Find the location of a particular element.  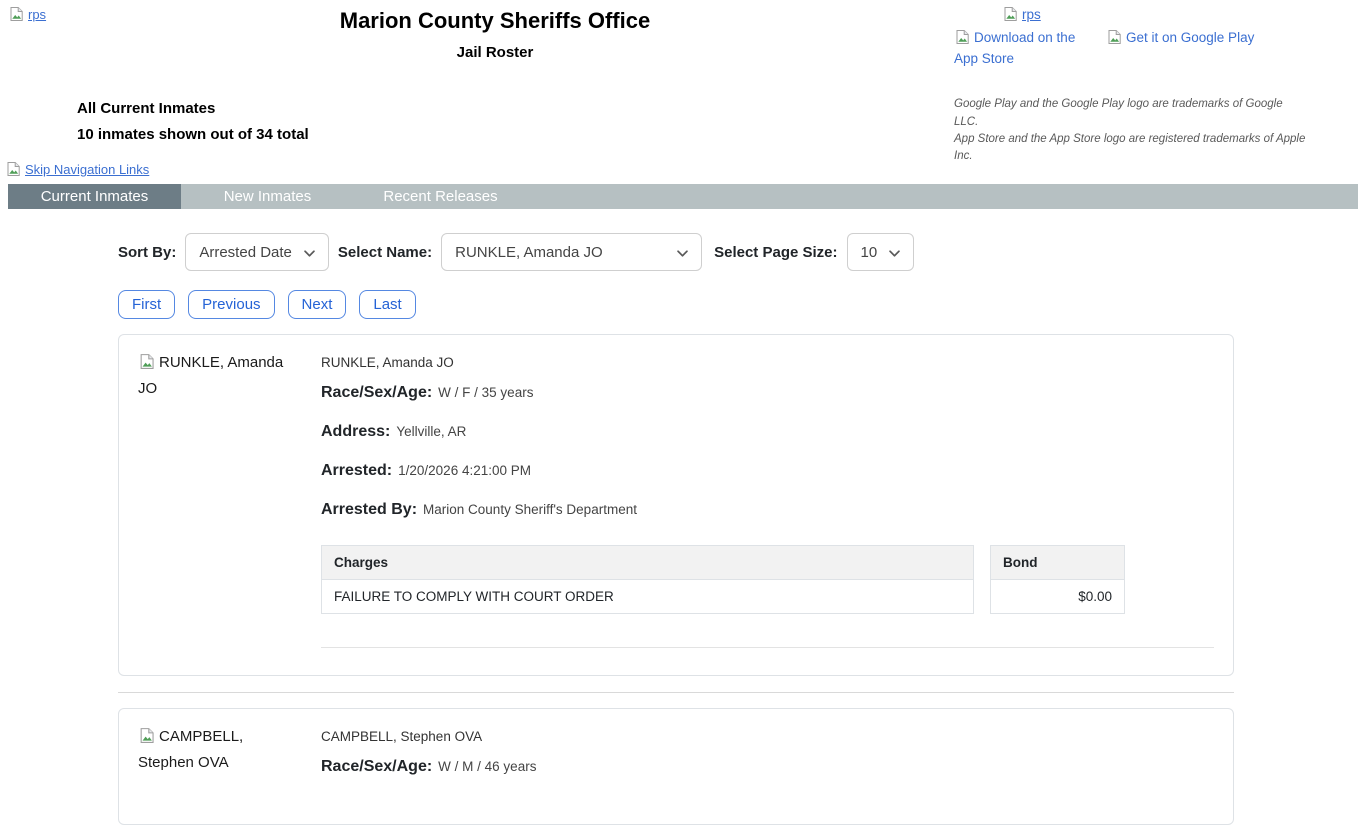

charges-column-header: Charges is located at coordinates (647, 562).